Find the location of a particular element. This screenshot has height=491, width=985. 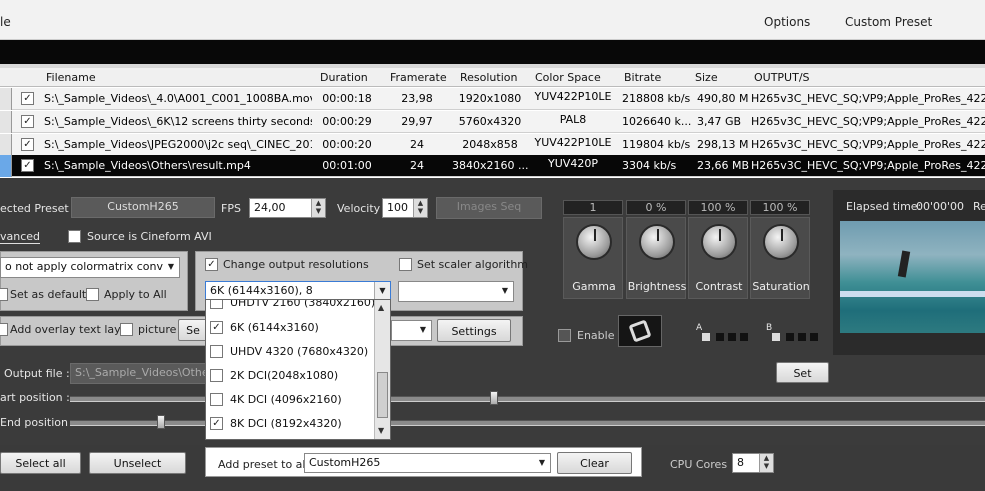

end-position-label: End position : is located at coordinates (38, 422).